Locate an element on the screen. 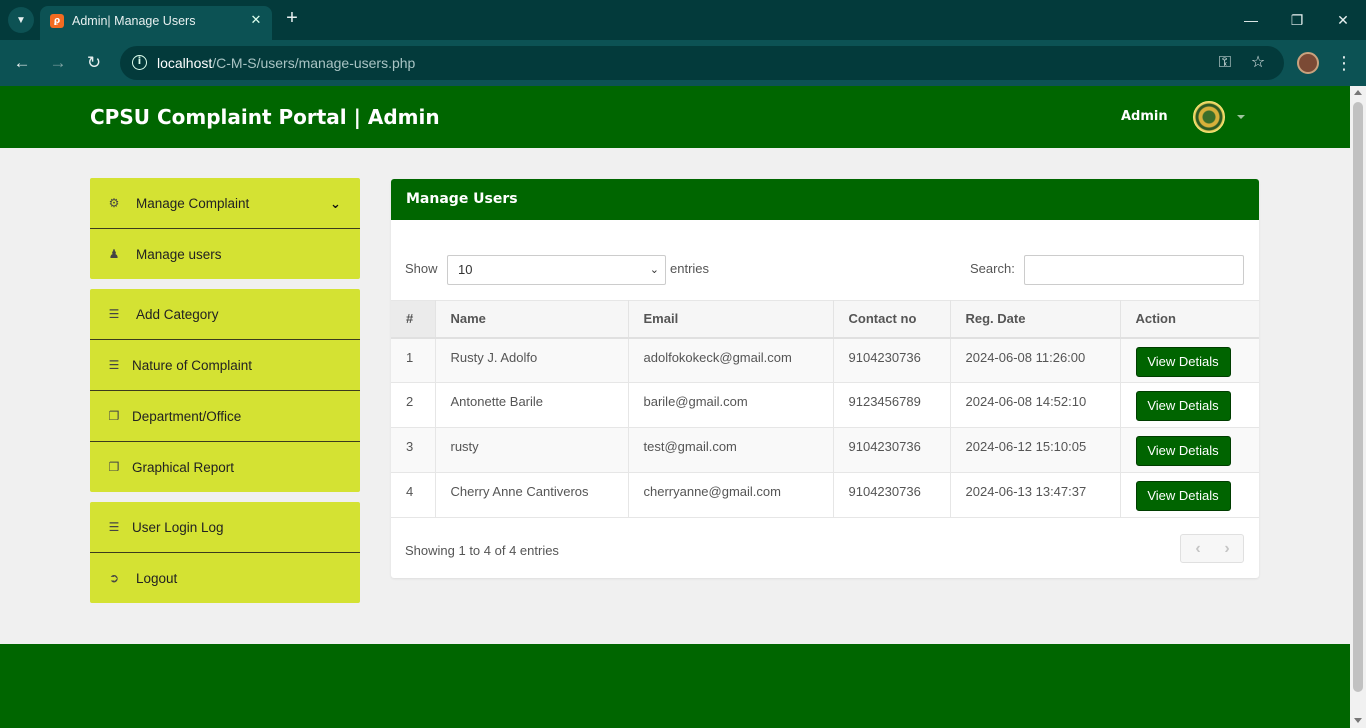 The height and width of the screenshot is (728, 1366). sidebar-item-label: Department/Office is located at coordinates (187, 416).